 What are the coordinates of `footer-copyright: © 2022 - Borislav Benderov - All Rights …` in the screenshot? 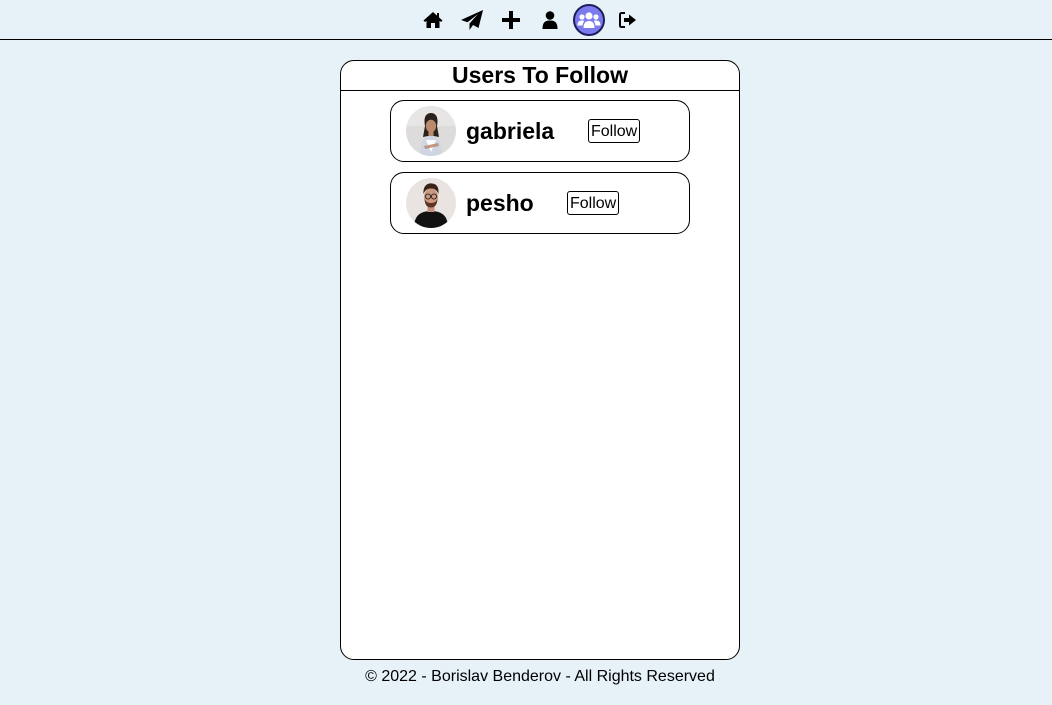 It's located at (540, 676).